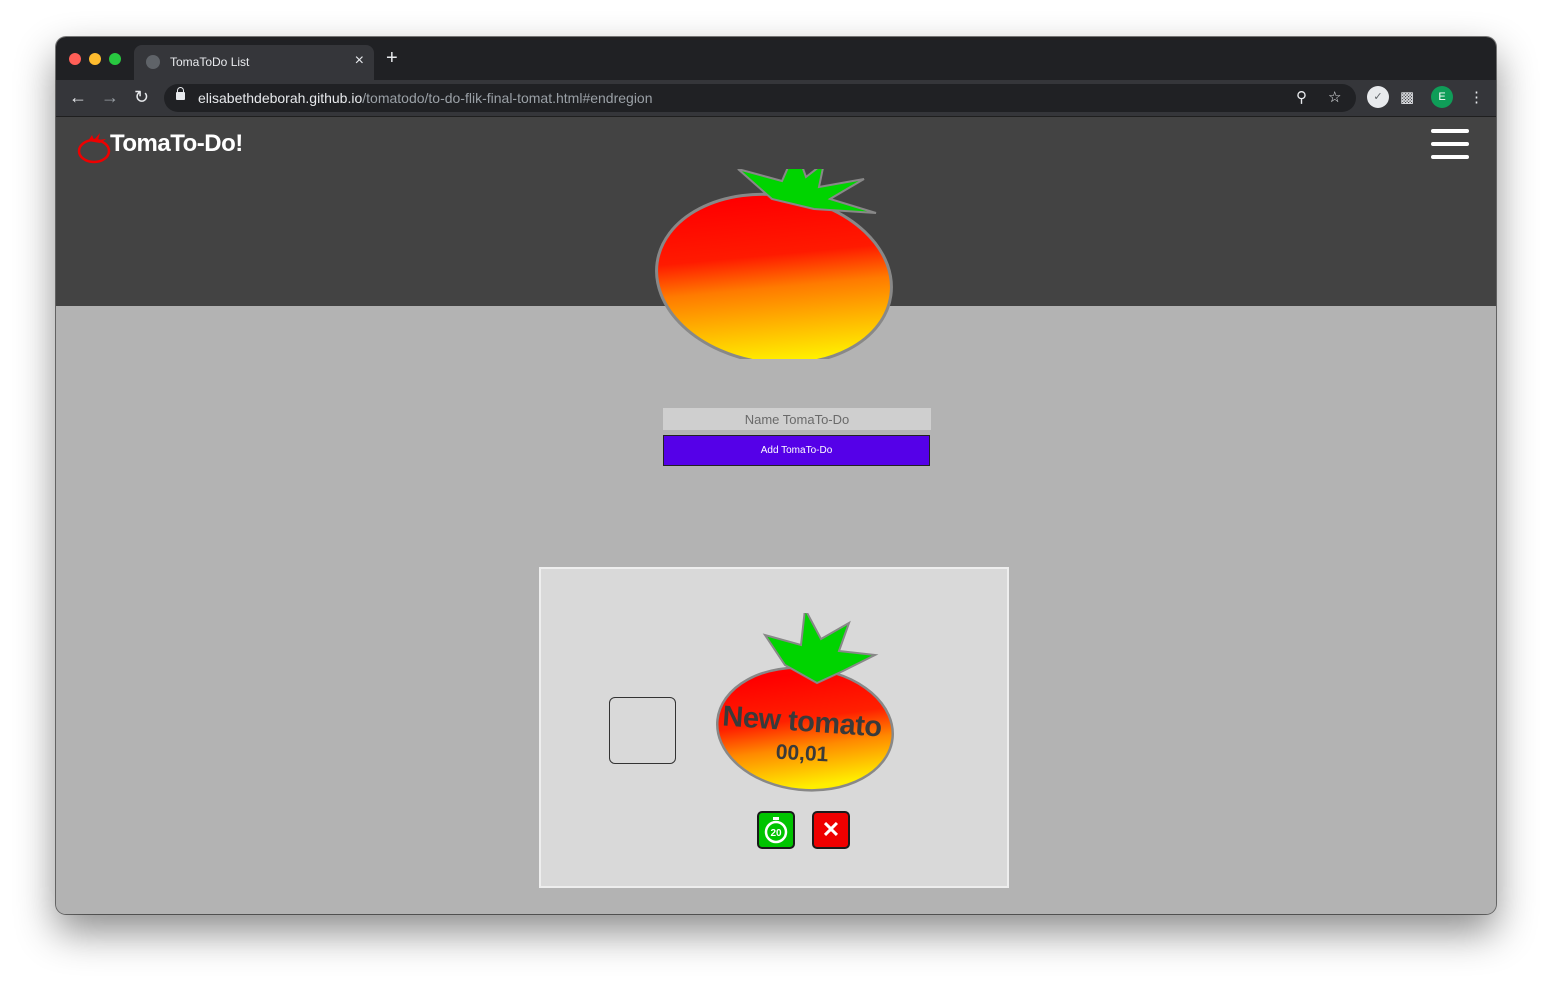  What do you see at coordinates (115, 59) in the screenshot?
I see `maximize-window-button` at bounding box center [115, 59].